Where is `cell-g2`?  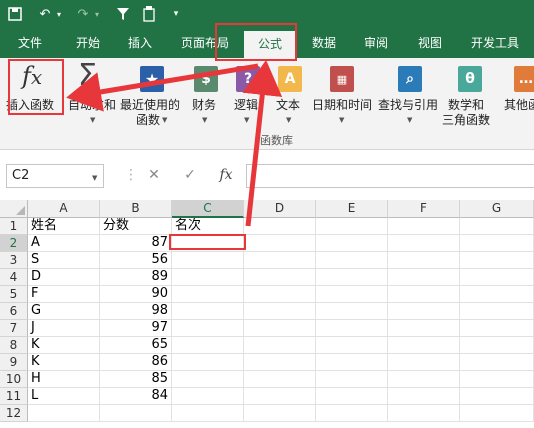
cell-g2 is located at coordinates (497, 243).